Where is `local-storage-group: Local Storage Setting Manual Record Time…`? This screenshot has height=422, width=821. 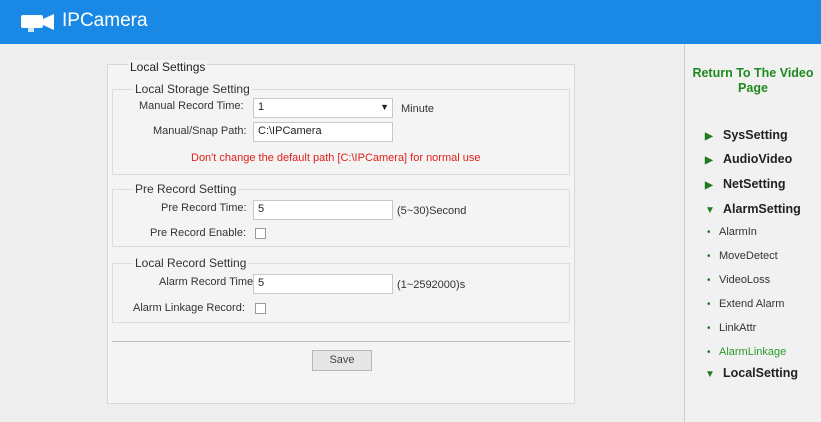
local-storage-group: Local Storage Setting Manual Record Time… is located at coordinates (341, 128).